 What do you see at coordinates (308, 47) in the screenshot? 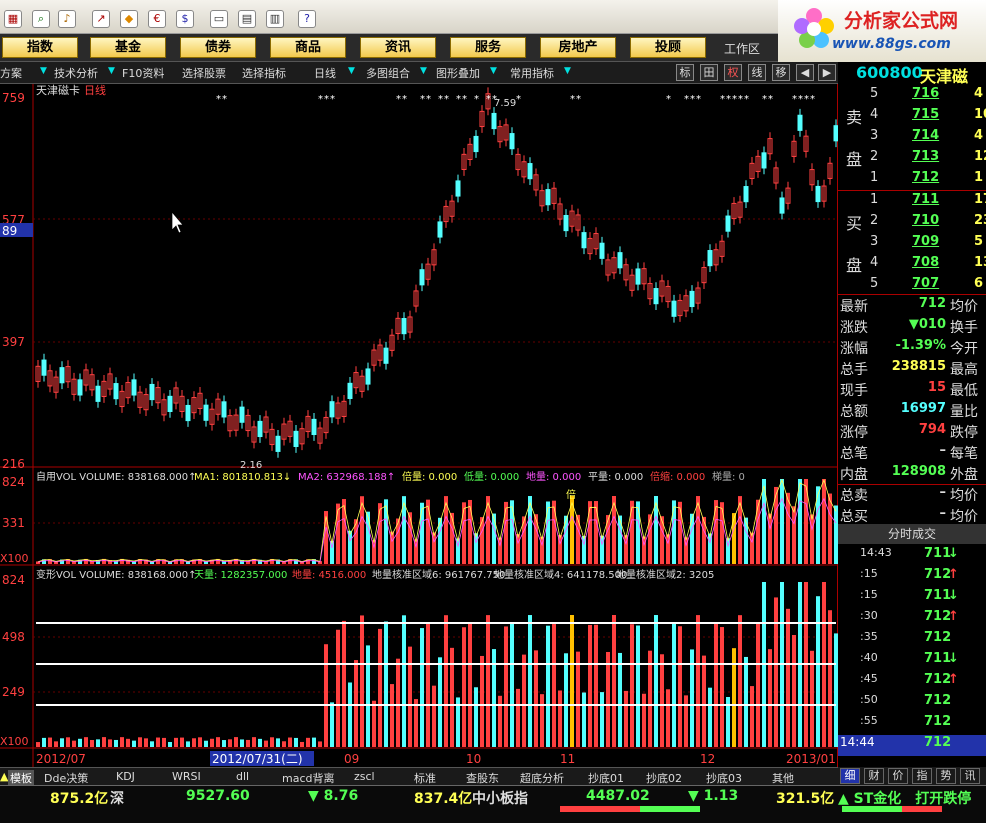
I see `menu-commodity-button: 商品` at bounding box center [308, 47].